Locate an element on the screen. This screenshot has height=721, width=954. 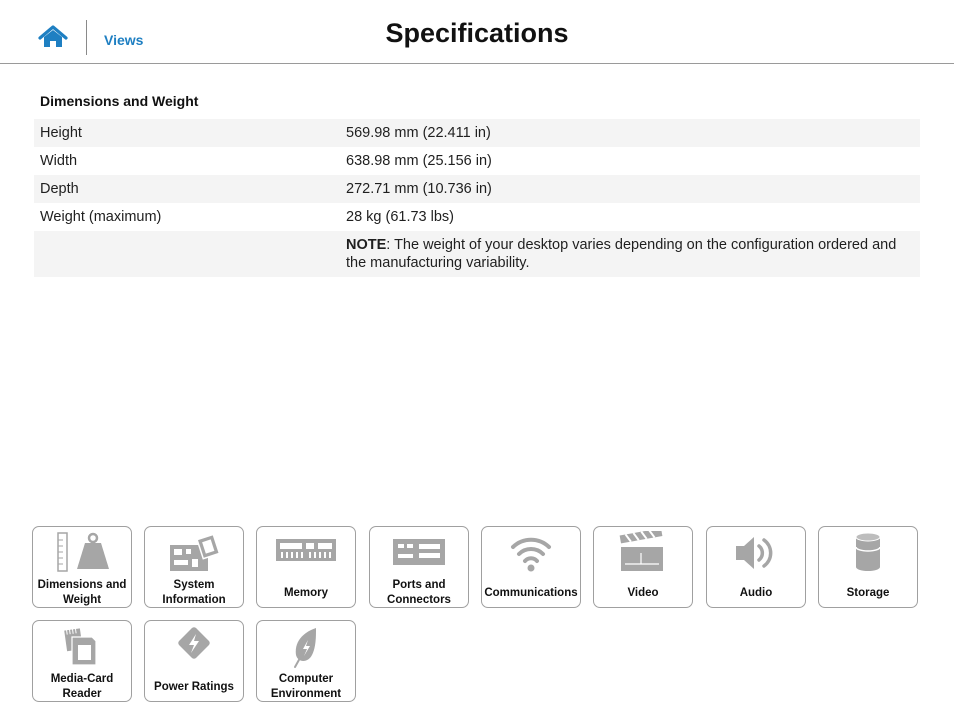
spec-label-empty is located at coordinates (187, 254).